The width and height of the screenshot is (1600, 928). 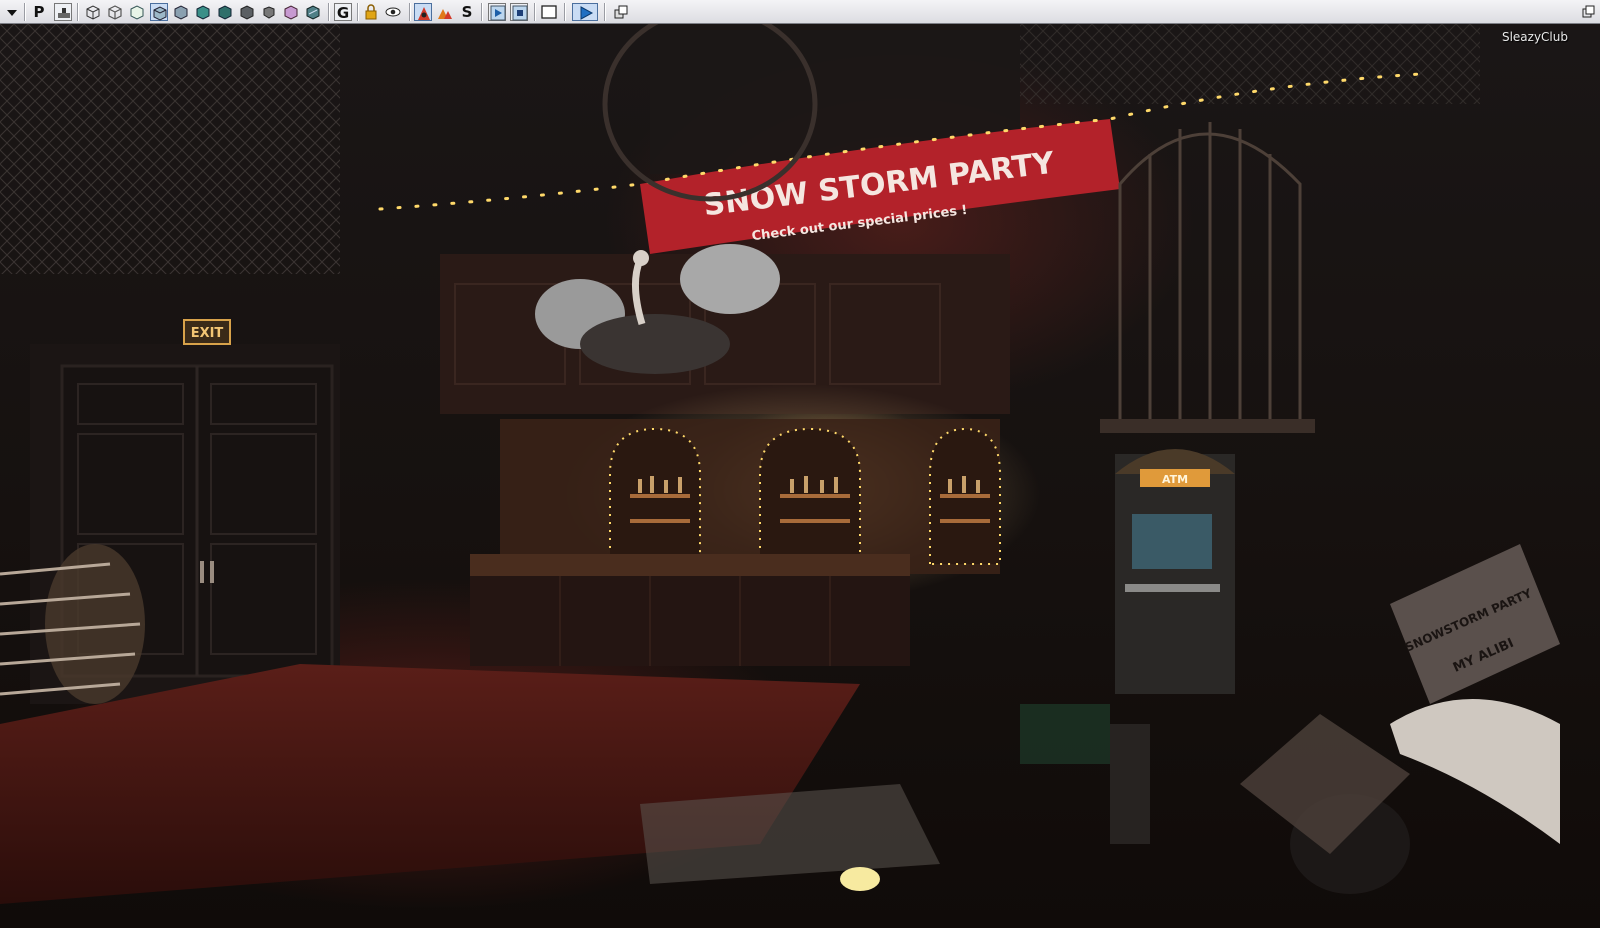 What do you see at coordinates (39, 12) in the screenshot?
I see `perspective-button: P` at bounding box center [39, 12].